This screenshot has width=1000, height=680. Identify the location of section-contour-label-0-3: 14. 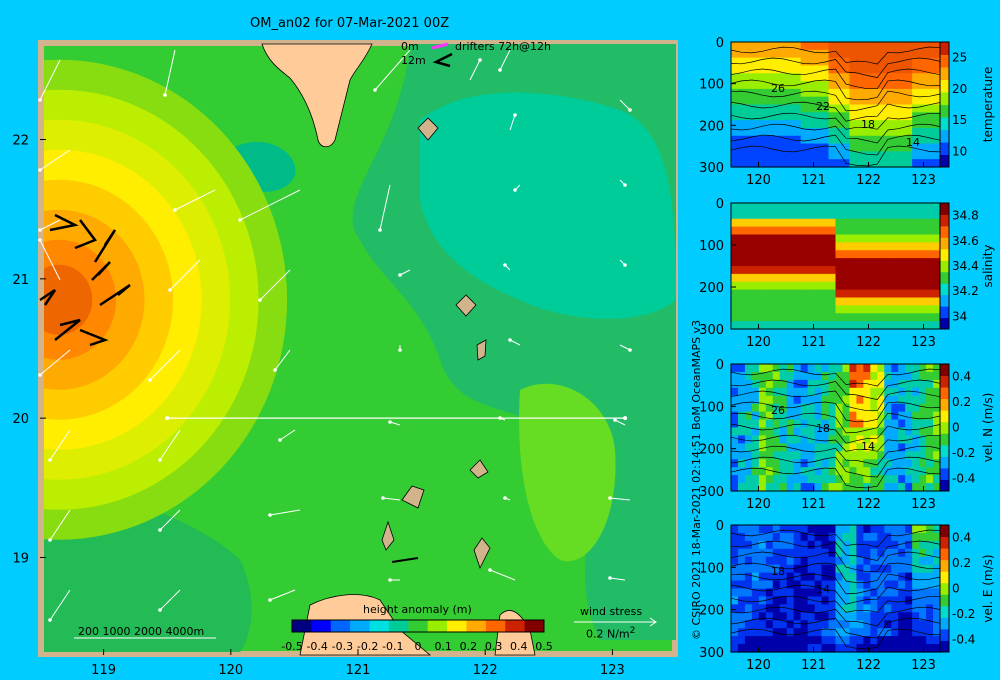
(913, 142).